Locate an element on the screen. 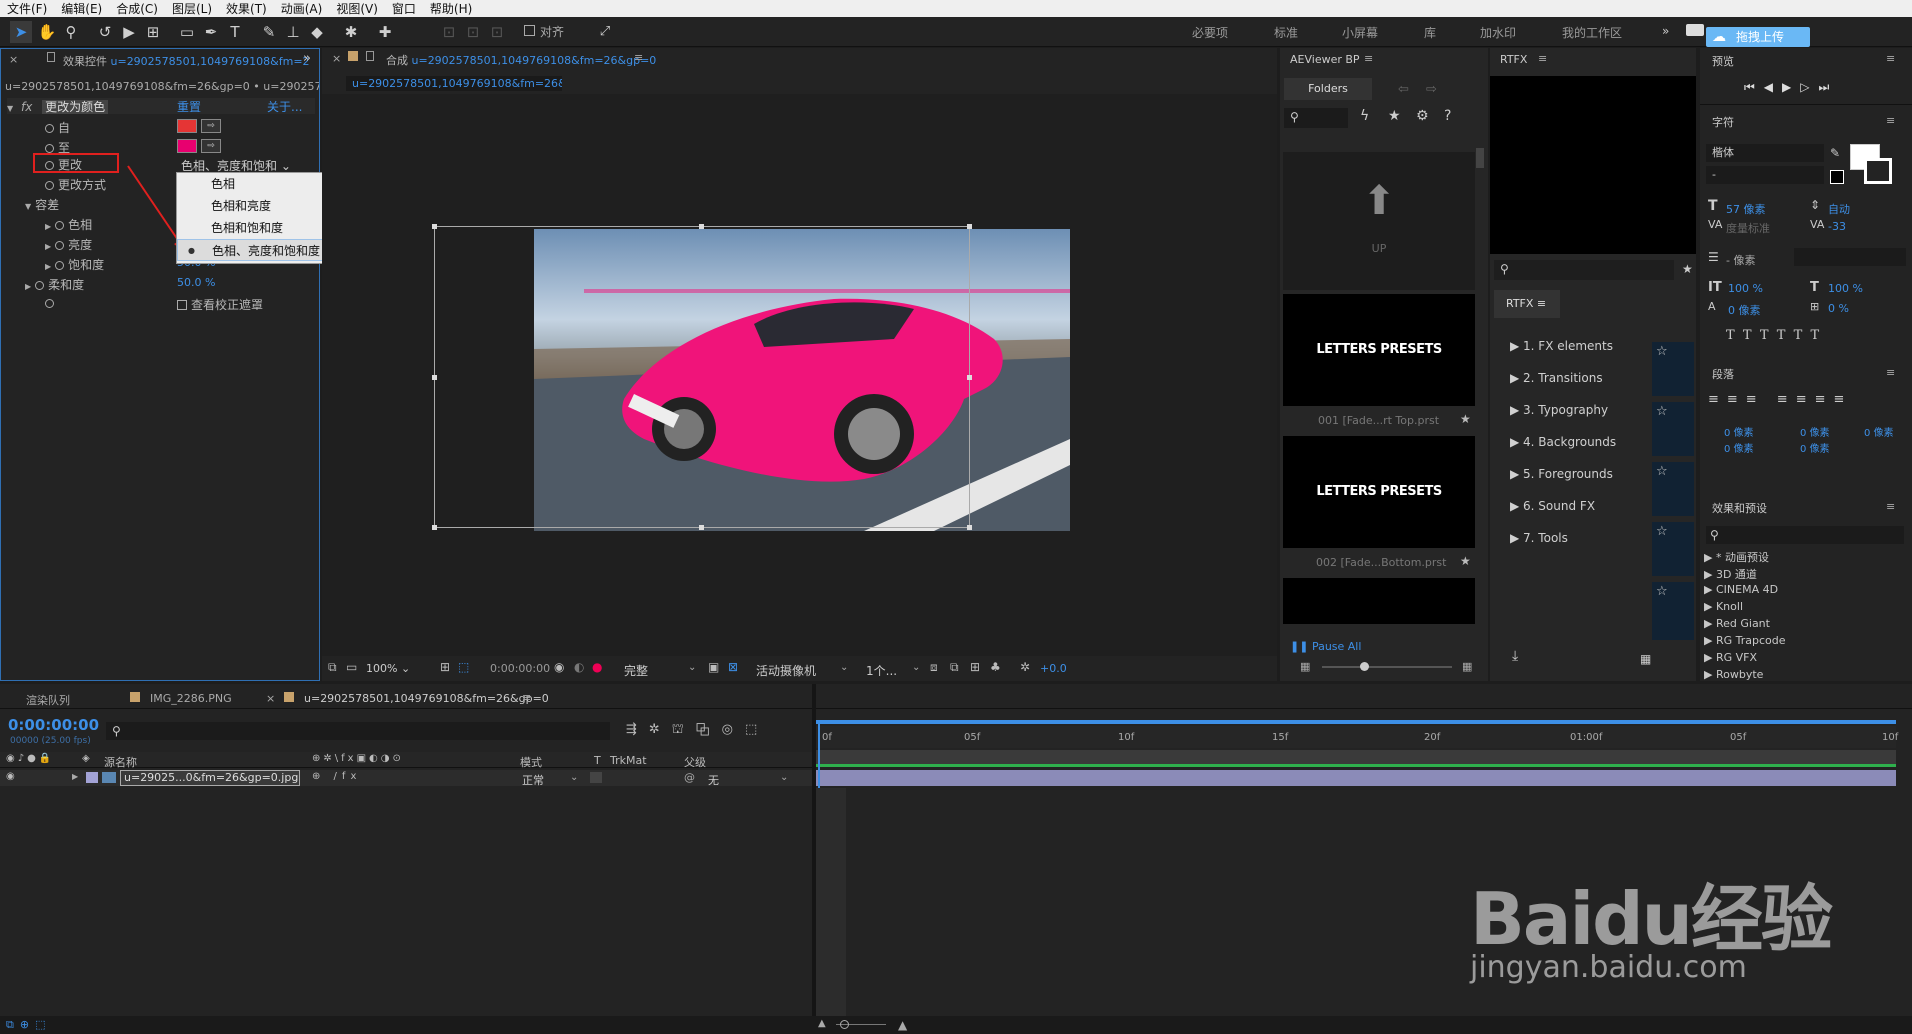 The width and height of the screenshot is (1912, 1034). fx-item-red-giant: ▶ Red Giant is located at coordinates (1737, 623).